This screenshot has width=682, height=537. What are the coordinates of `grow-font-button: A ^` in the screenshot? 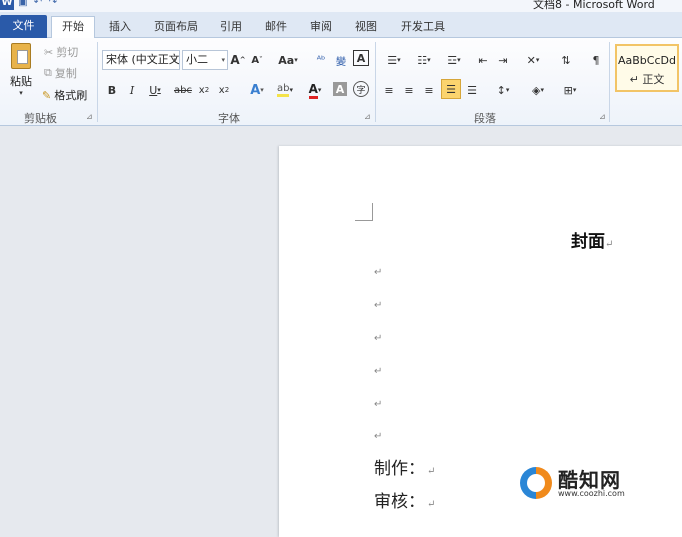 It's located at (237, 60).